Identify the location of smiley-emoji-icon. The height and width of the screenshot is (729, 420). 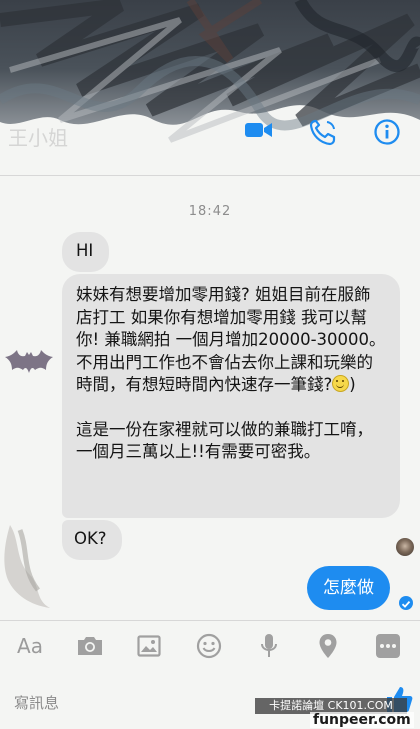
(341, 383).